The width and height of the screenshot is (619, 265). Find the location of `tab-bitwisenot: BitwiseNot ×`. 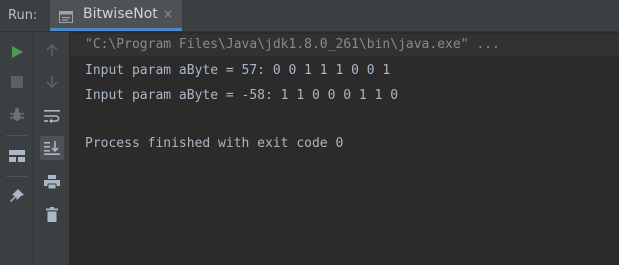

tab-bitwisenot: BitwiseNot × is located at coordinates (116, 15).